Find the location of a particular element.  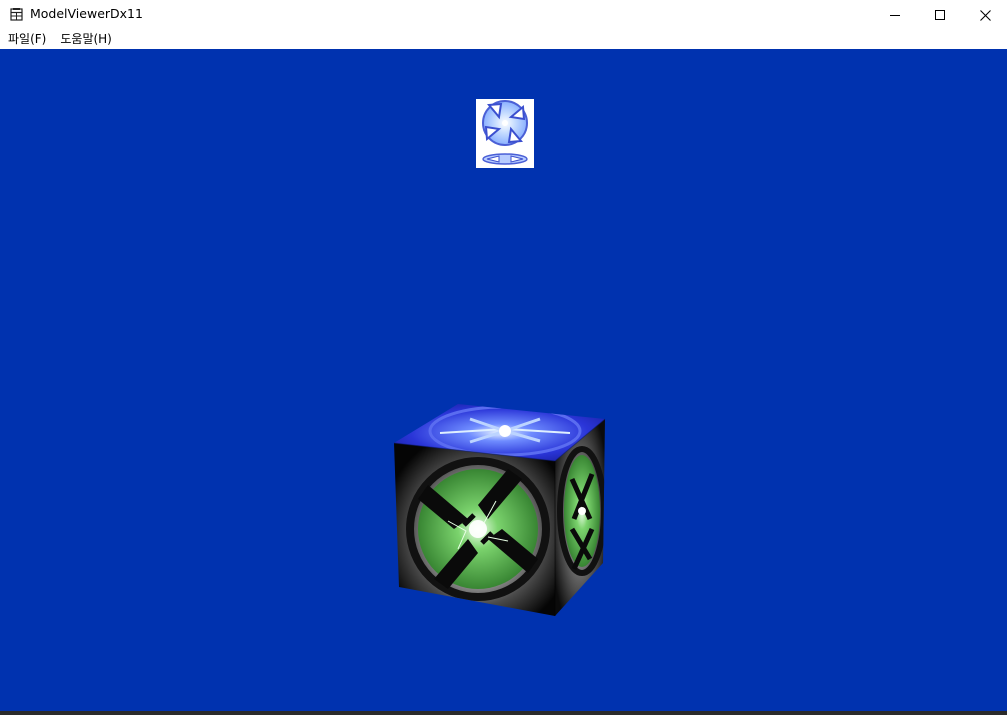

minimize-icon is located at coordinates (895, 15).